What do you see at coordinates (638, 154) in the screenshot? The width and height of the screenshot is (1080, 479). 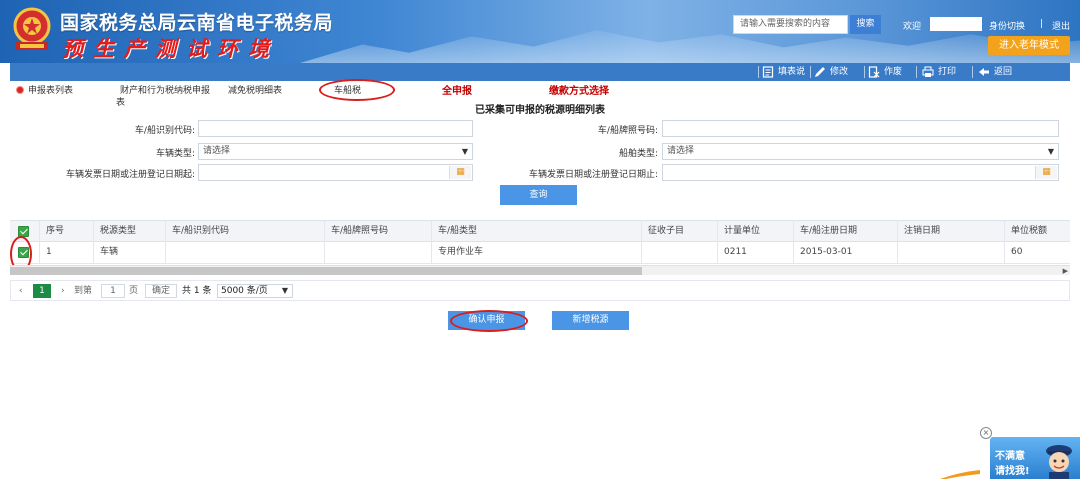 I see `ship-type-label: 船舶类型:` at bounding box center [638, 154].